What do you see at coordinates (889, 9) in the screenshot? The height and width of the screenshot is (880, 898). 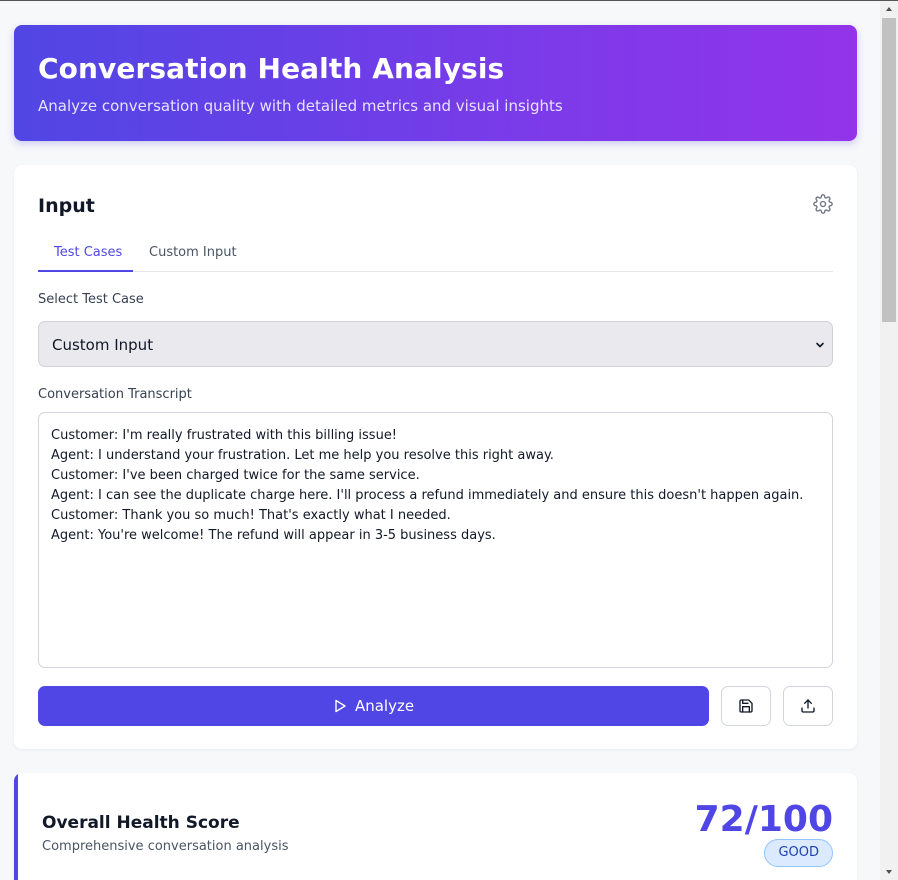 I see `scroll-up-arrow-icon` at bounding box center [889, 9].